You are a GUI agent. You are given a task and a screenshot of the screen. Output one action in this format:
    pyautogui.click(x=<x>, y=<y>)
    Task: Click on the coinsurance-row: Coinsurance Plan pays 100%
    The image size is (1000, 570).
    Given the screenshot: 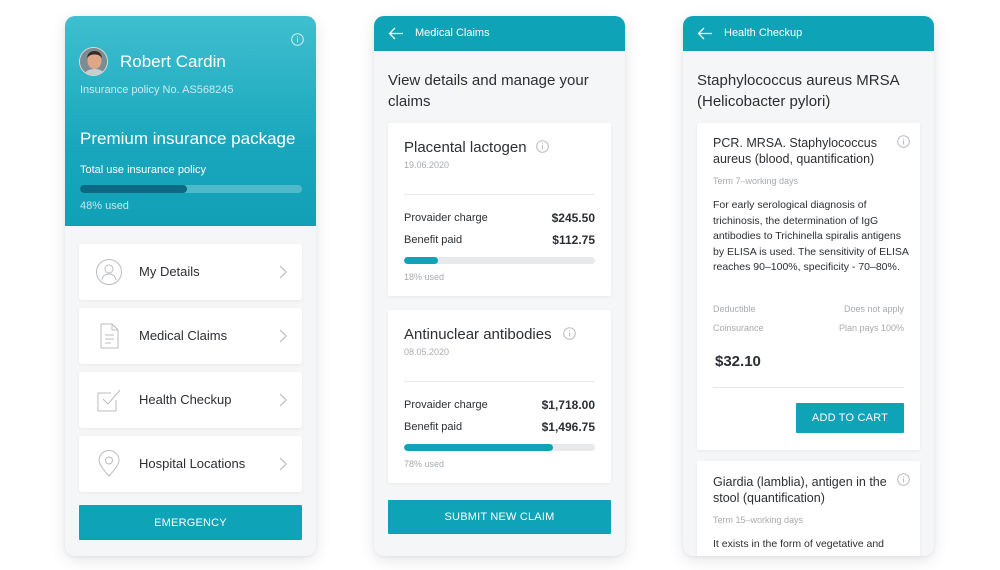 What is the action you would take?
    pyautogui.click(x=808, y=328)
    